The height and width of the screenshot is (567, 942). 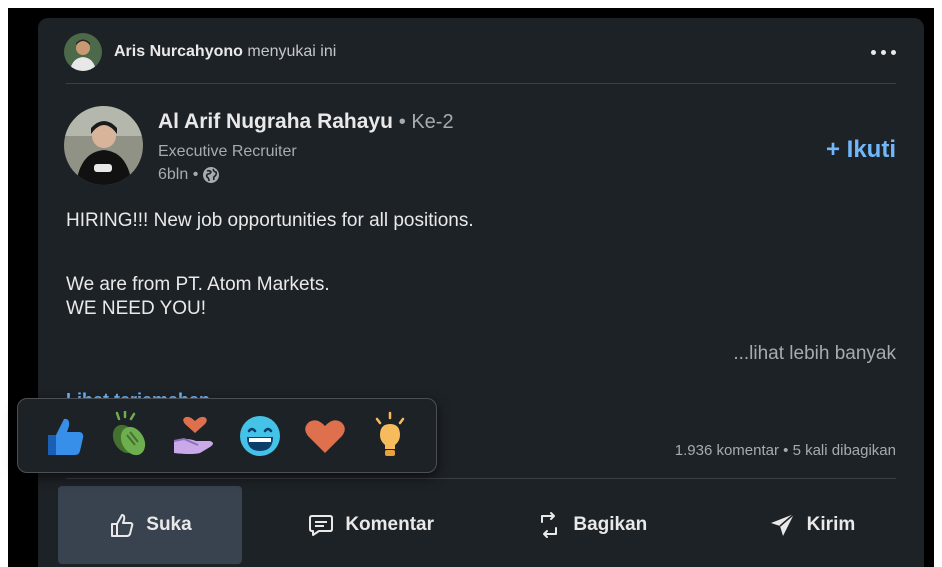 What do you see at coordinates (211, 175) in the screenshot?
I see `globe-icon` at bounding box center [211, 175].